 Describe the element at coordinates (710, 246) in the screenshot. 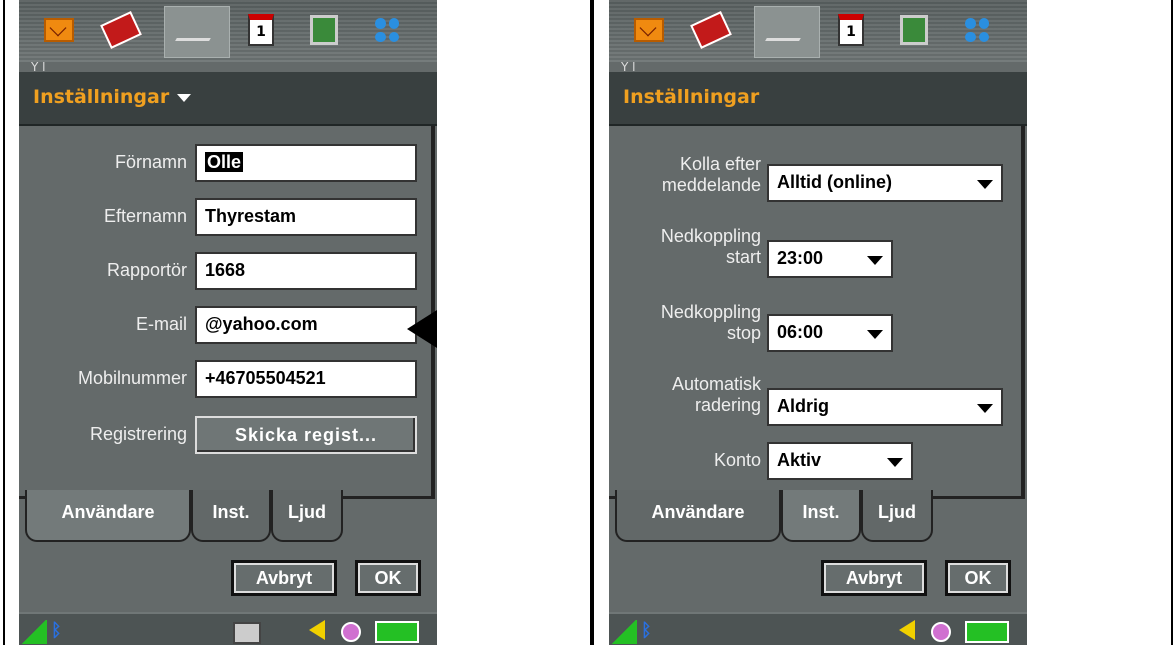

I see `disconnect-start-label: Nedkoppling start` at that location.